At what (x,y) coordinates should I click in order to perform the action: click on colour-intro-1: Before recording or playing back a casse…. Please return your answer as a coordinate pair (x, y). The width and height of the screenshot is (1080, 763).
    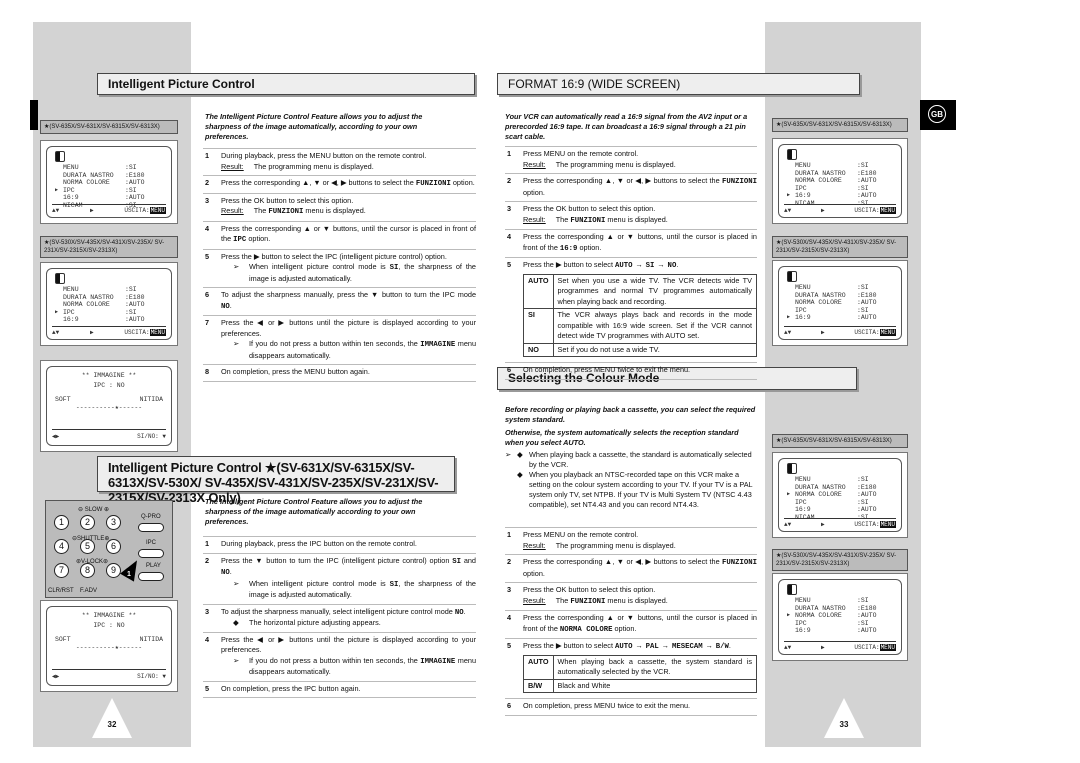
    Looking at the image, I should click on (630, 414).